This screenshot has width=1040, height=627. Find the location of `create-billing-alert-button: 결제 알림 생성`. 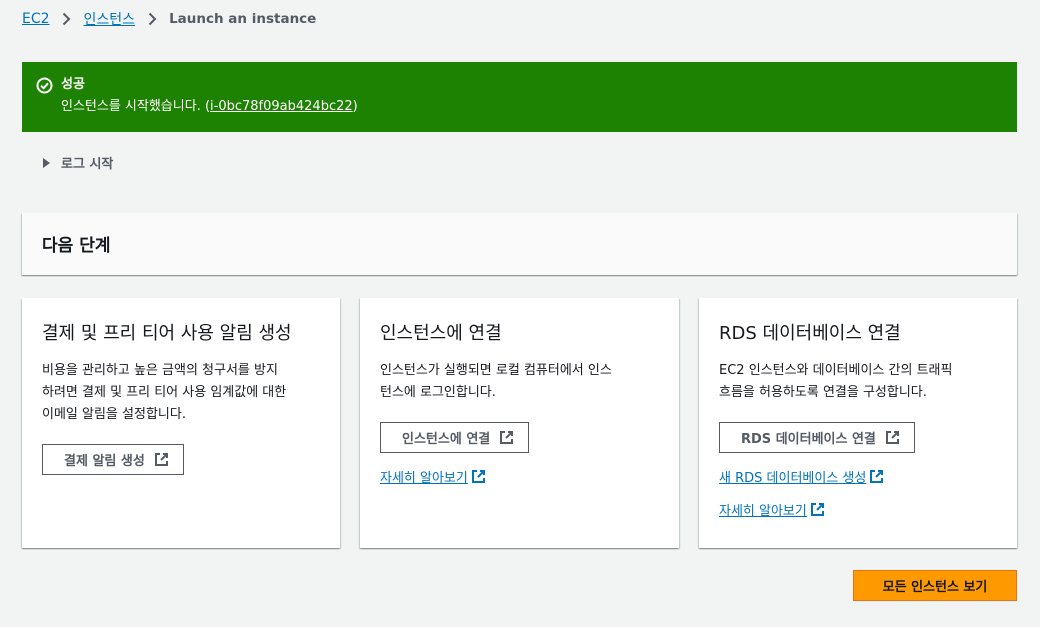

create-billing-alert-button: 결제 알림 생성 is located at coordinates (113, 459).